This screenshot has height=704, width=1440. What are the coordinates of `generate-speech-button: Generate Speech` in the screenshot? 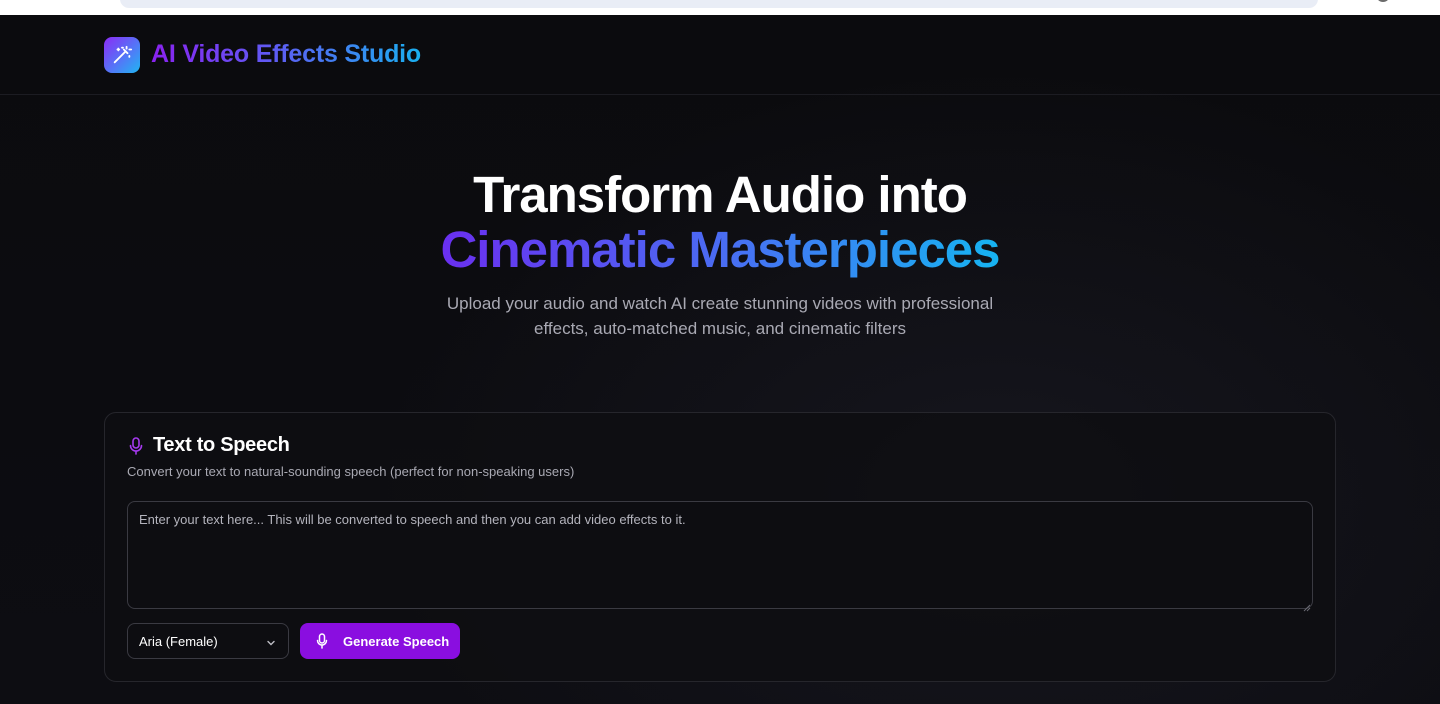 It's located at (380, 641).